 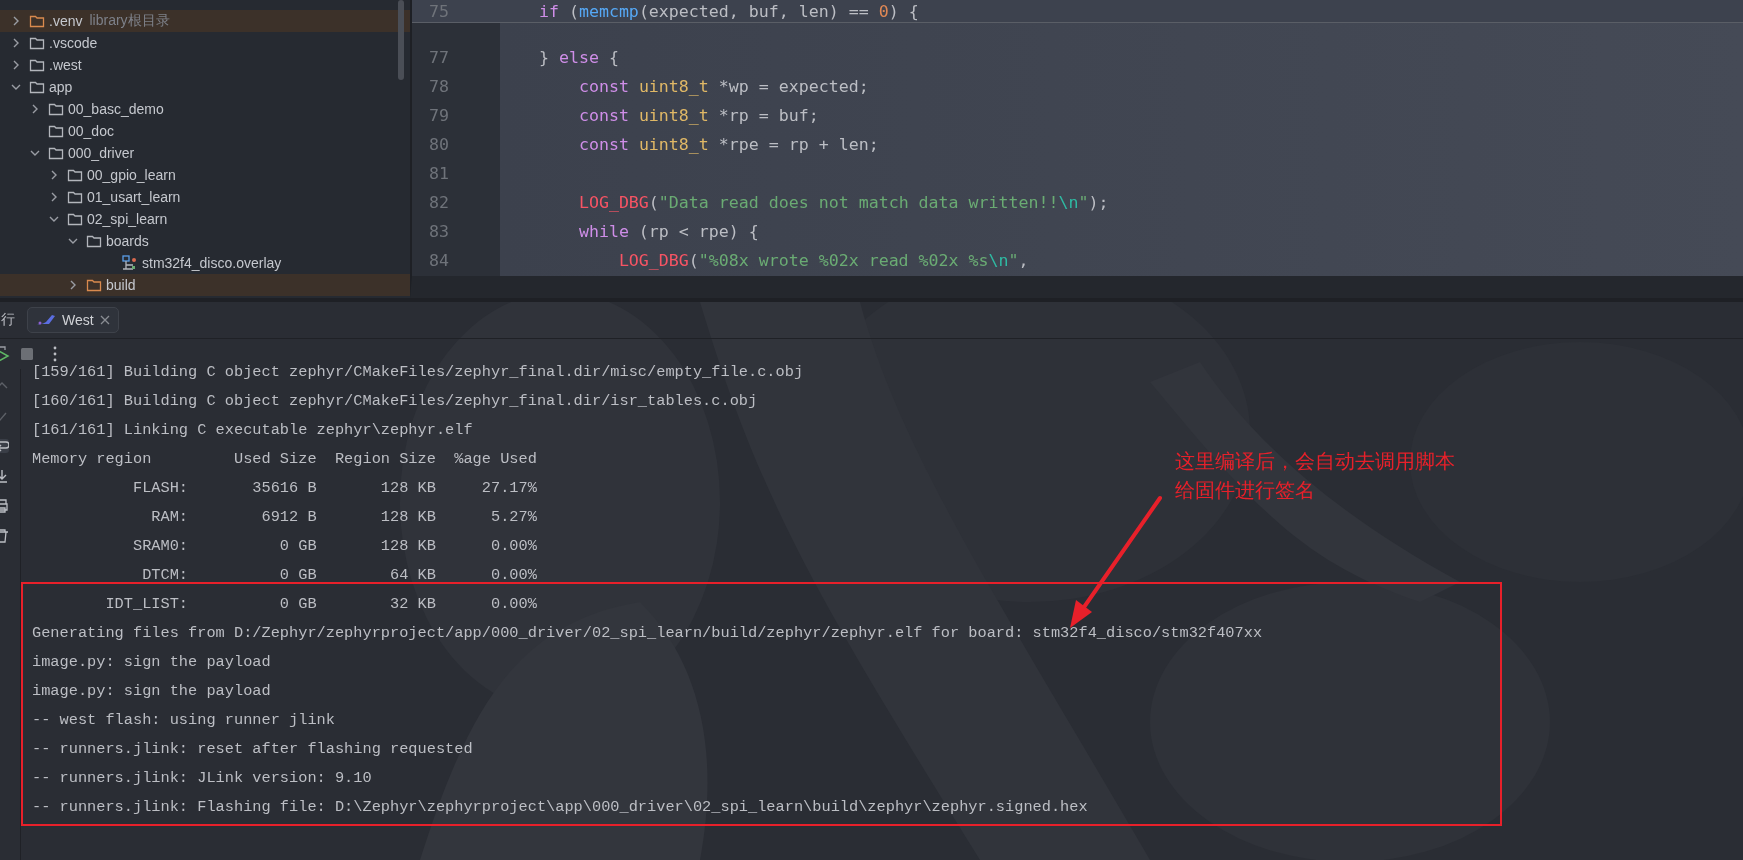 I want to click on code-line: LOG_DBG("%08x wrote %02x read %02x %s\n",, so click(x=823, y=260).